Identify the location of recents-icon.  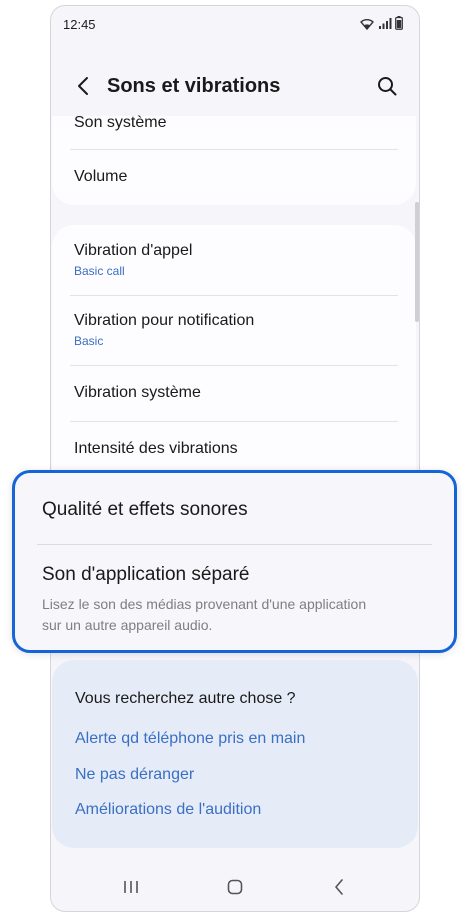
(131, 887).